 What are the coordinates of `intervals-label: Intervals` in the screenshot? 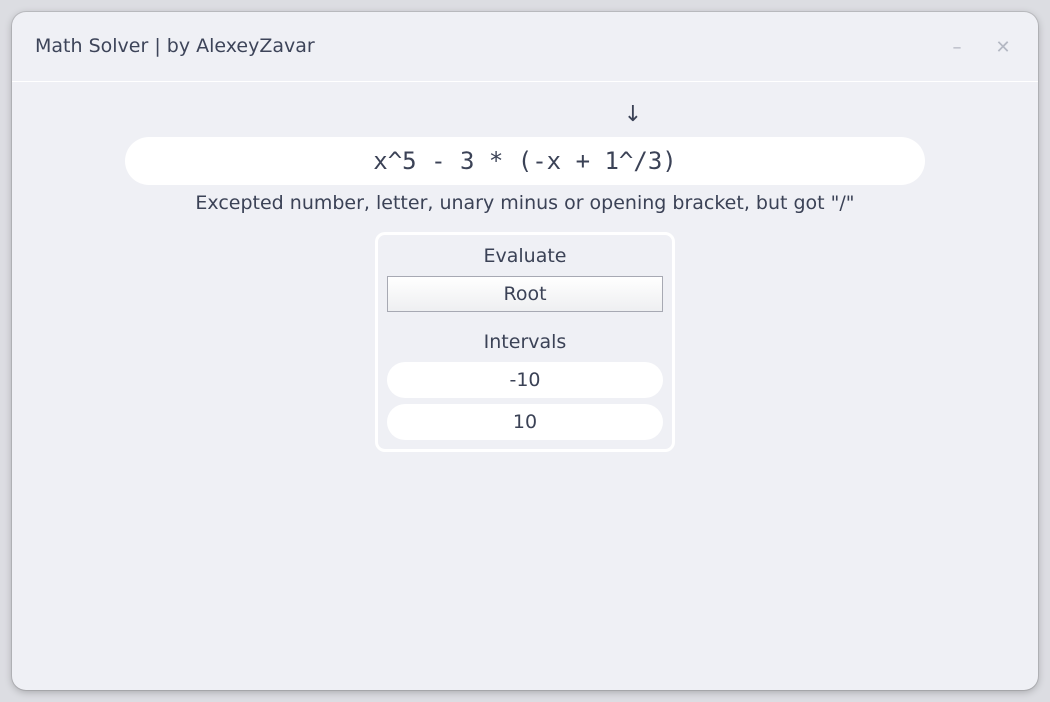 It's located at (525, 342).